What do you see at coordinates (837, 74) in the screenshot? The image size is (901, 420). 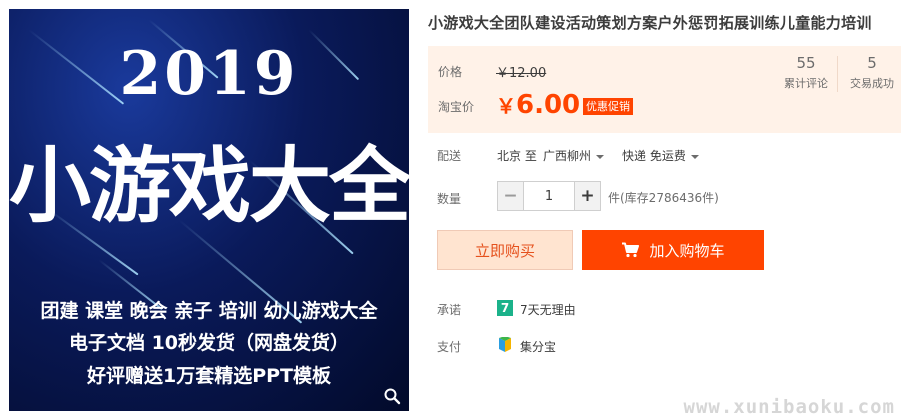 I see `stat-divider` at bounding box center [837, 74].